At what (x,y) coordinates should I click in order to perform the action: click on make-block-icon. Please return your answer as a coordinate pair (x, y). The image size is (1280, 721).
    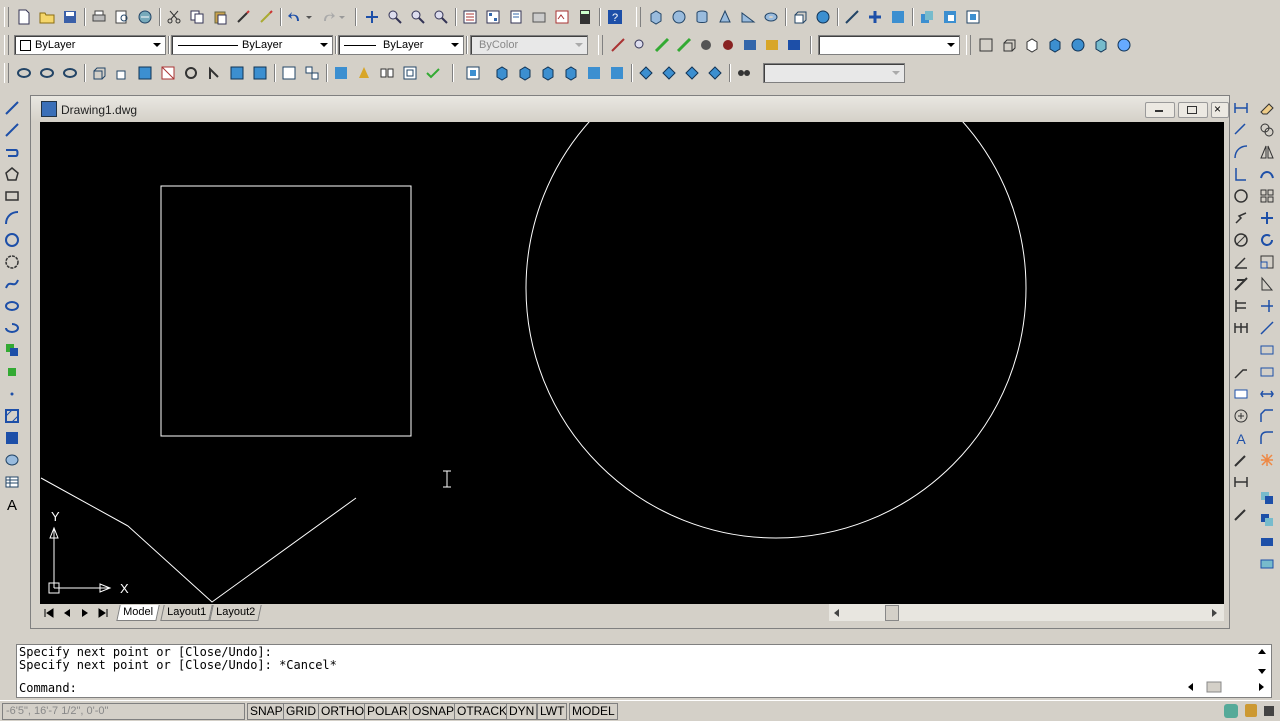
    Looking at the image, I should click on (12, 372).